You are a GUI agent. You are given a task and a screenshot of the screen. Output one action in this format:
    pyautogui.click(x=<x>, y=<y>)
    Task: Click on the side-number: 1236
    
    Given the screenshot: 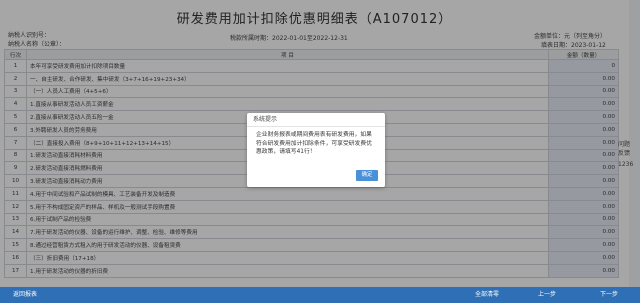 What is the action you would take?
    pyautogui.click(x=626, y=164)
    